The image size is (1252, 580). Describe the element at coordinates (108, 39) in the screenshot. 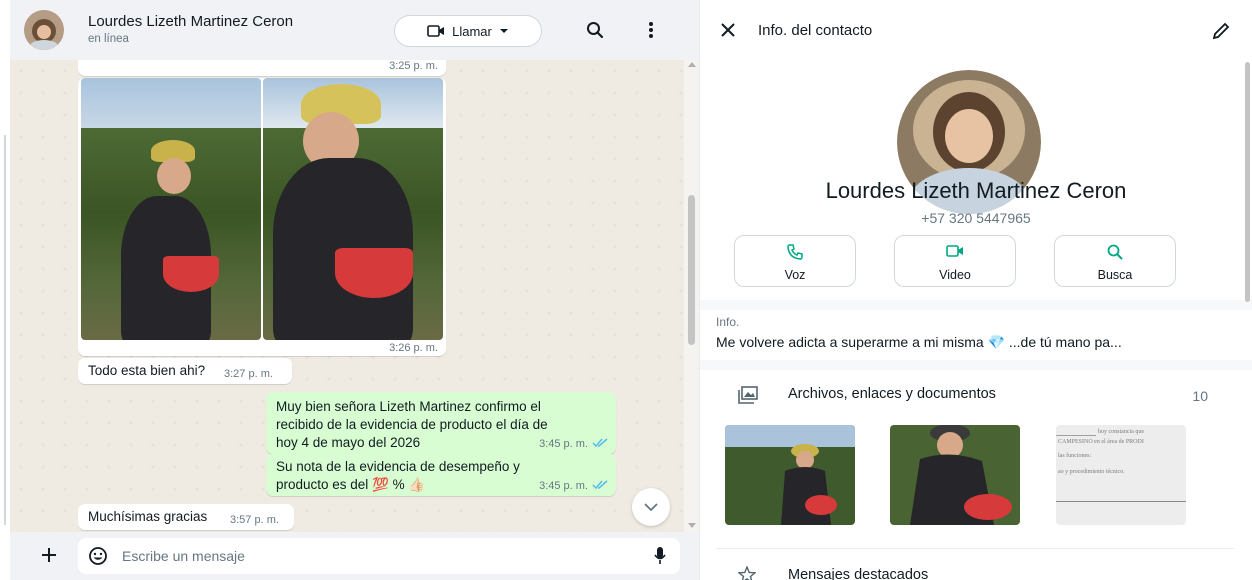

I see `contact-status: en línea` at that location.